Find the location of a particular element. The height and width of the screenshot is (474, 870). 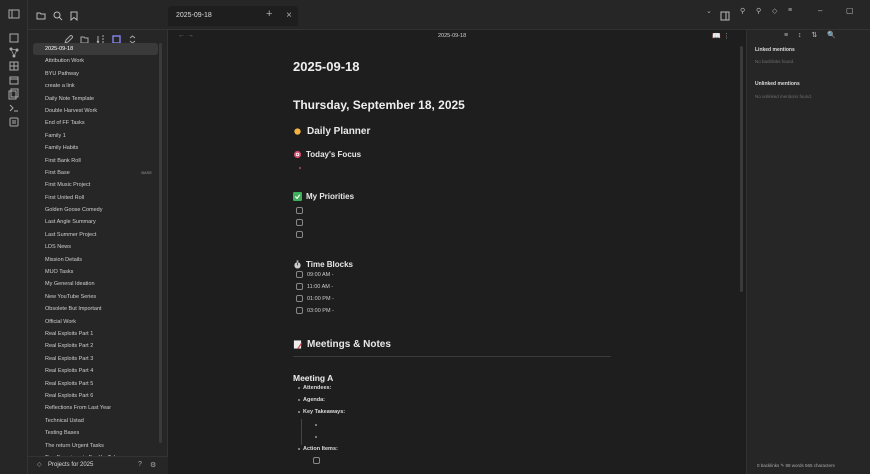

file-item: Reflections From Last Year is located at coordinates (95, 408).